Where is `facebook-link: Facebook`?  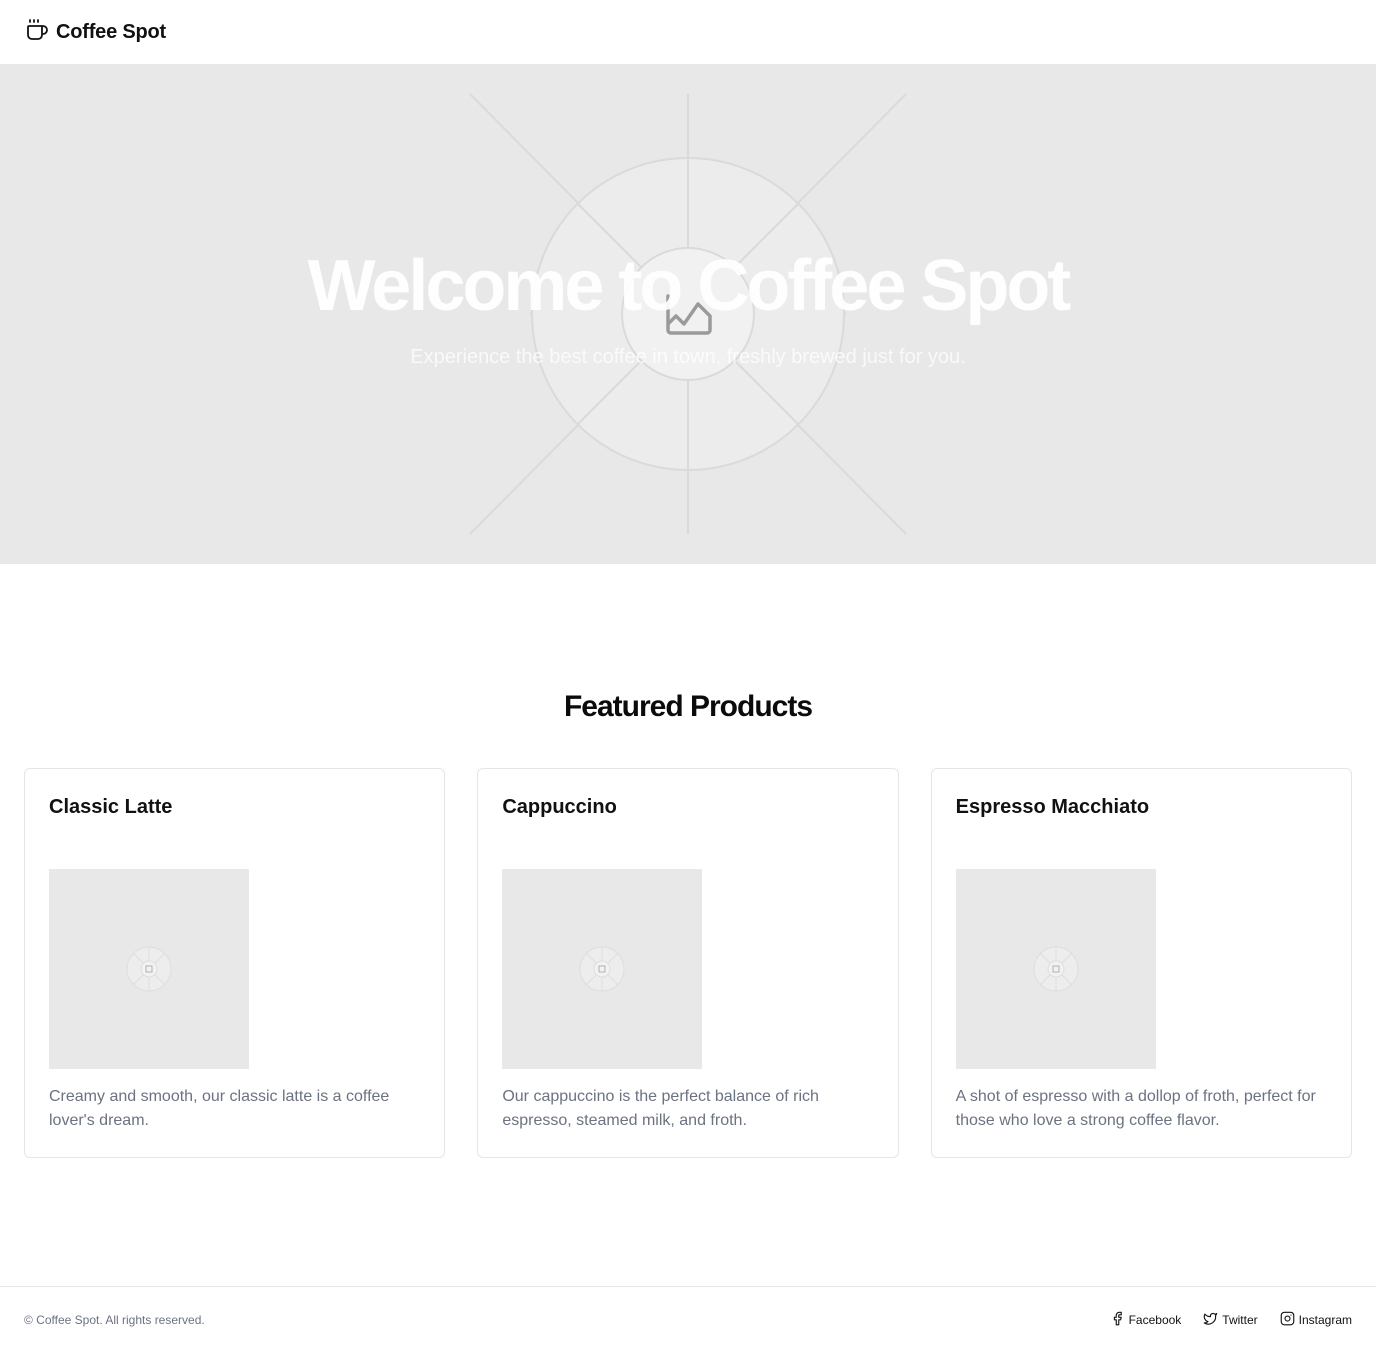
facebook-link: Facebook is located at coordinates (1146, 1320).